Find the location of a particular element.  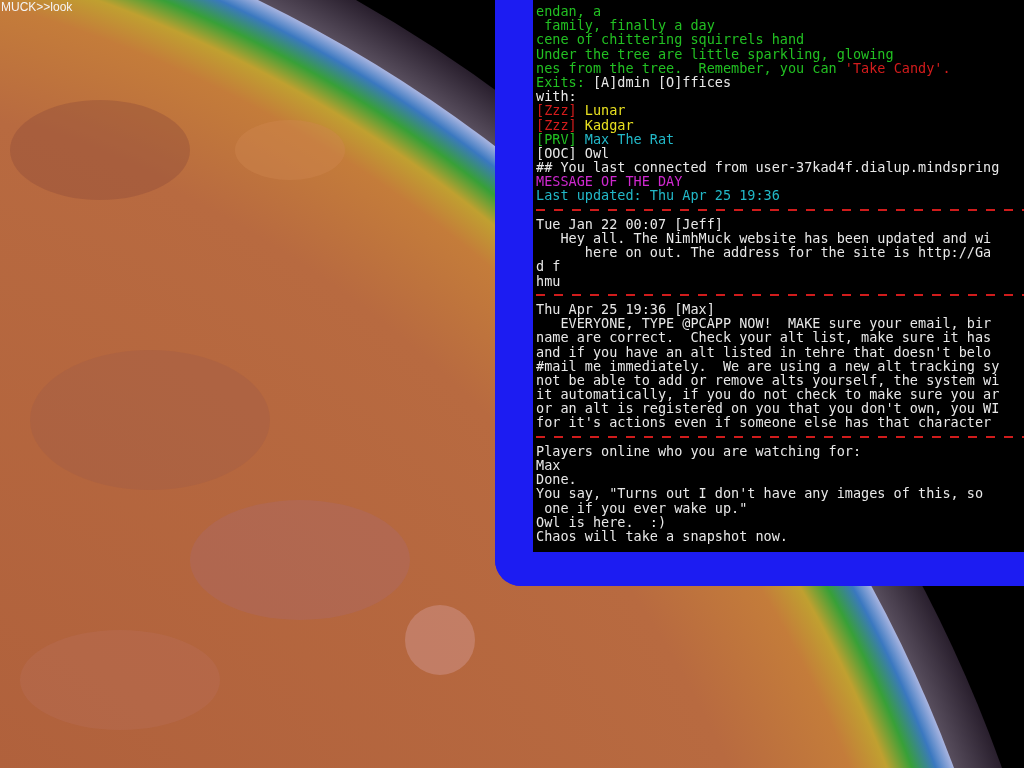

terminal-line: Players online who you are watching for: is located at coordinates (699, 450).